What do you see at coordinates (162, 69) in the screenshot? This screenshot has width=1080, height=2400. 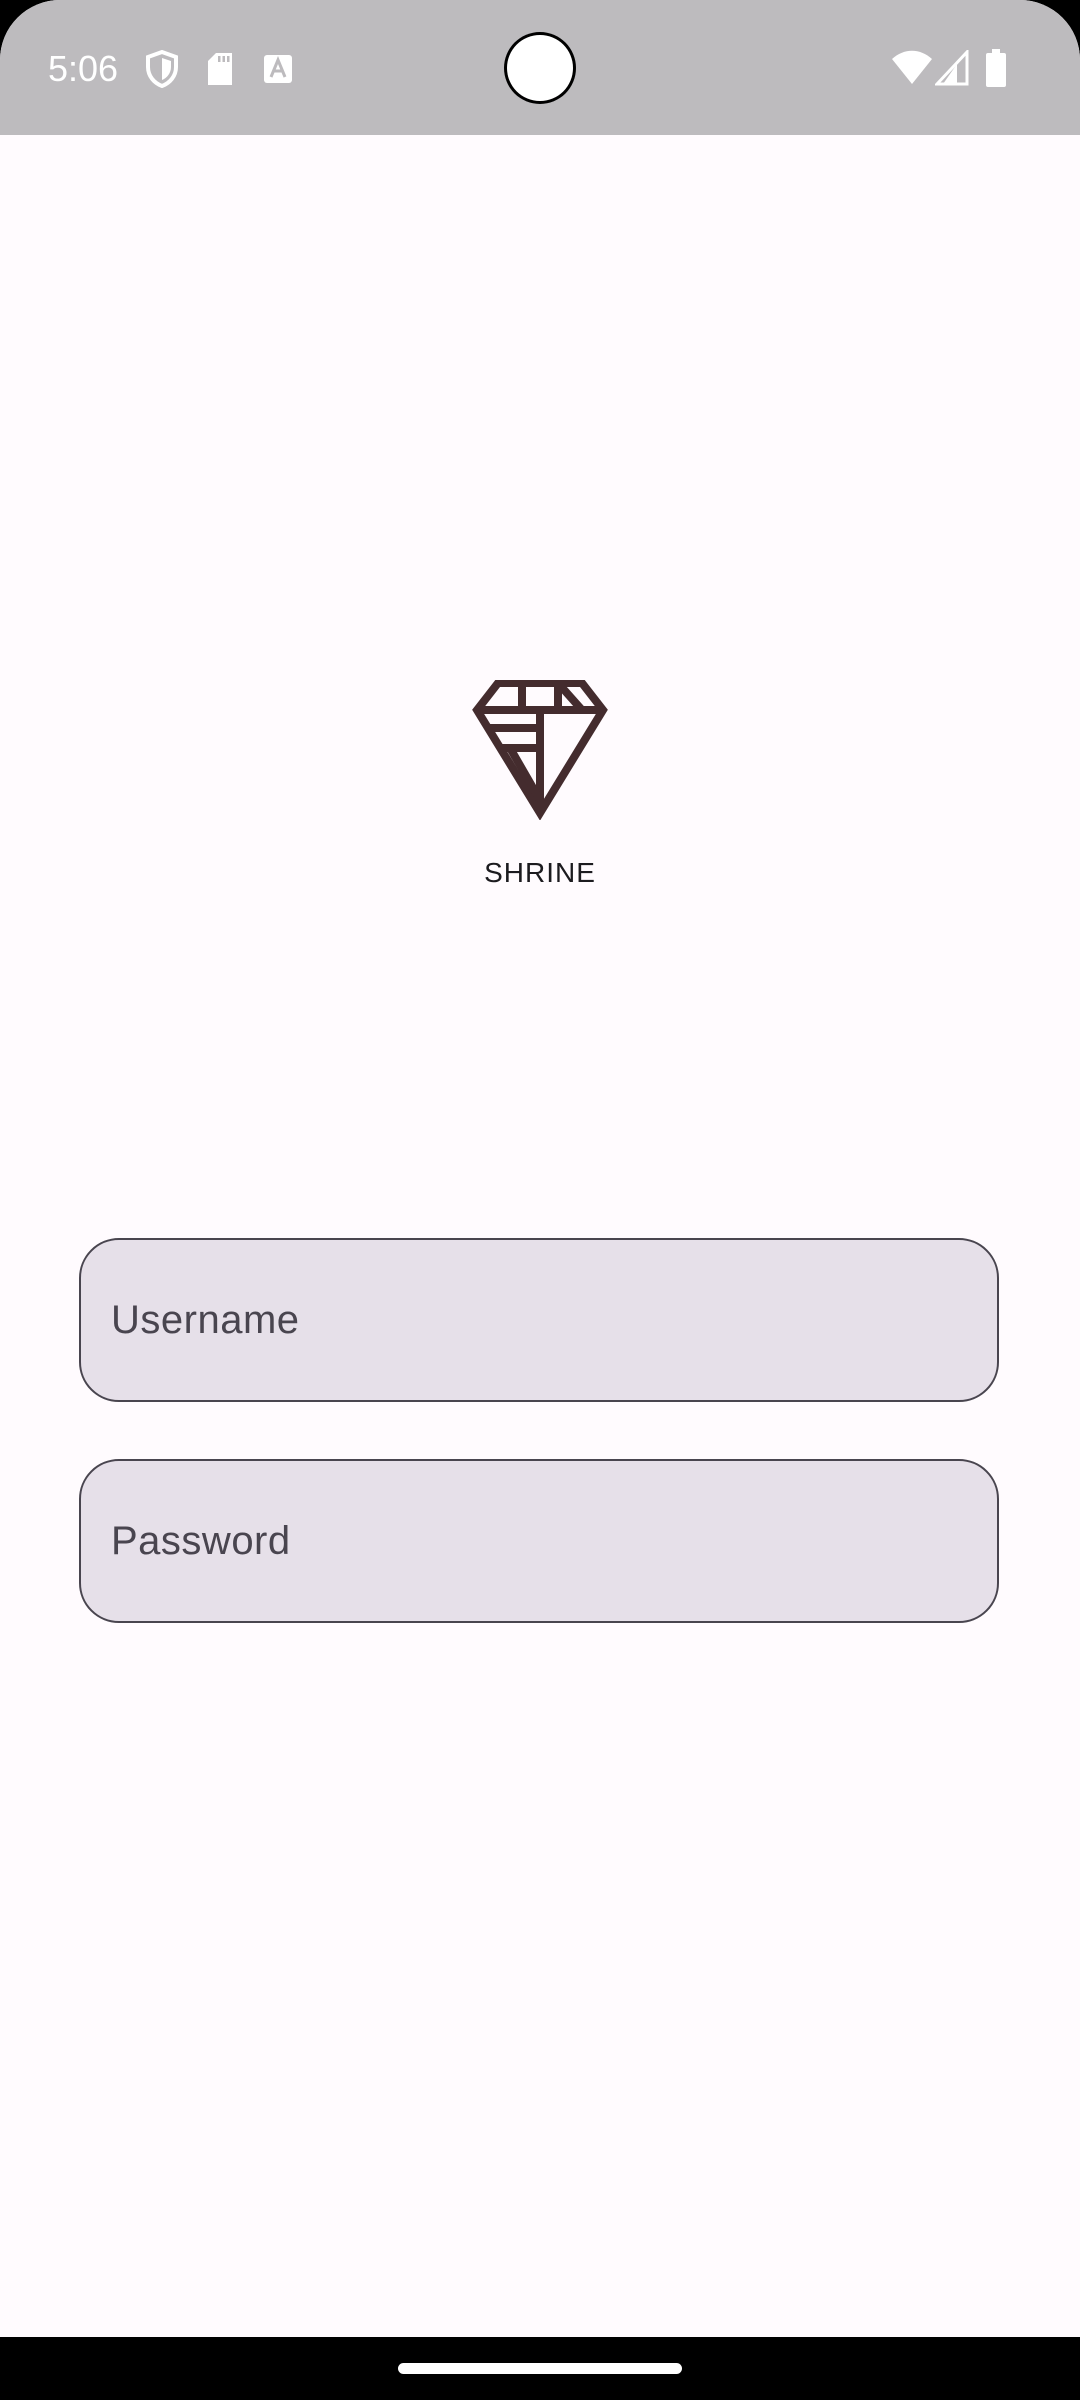 I see `shield-icon` at bounding box center [162, 69].